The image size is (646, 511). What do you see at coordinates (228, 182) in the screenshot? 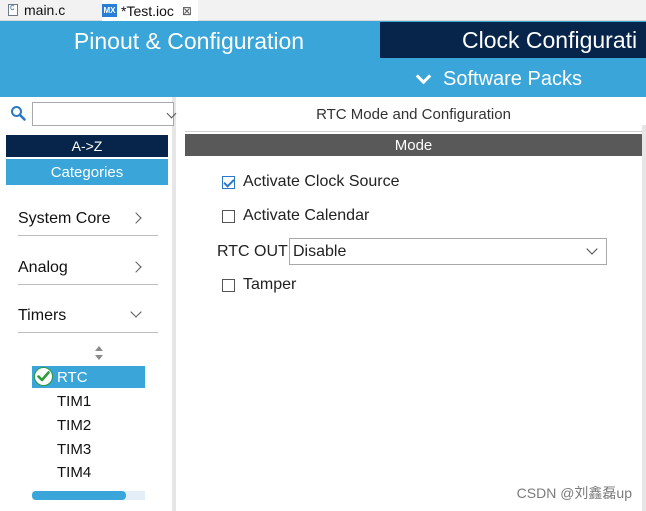
I see `activate-clock-source-checkbox` at bounding box center [228, 182].